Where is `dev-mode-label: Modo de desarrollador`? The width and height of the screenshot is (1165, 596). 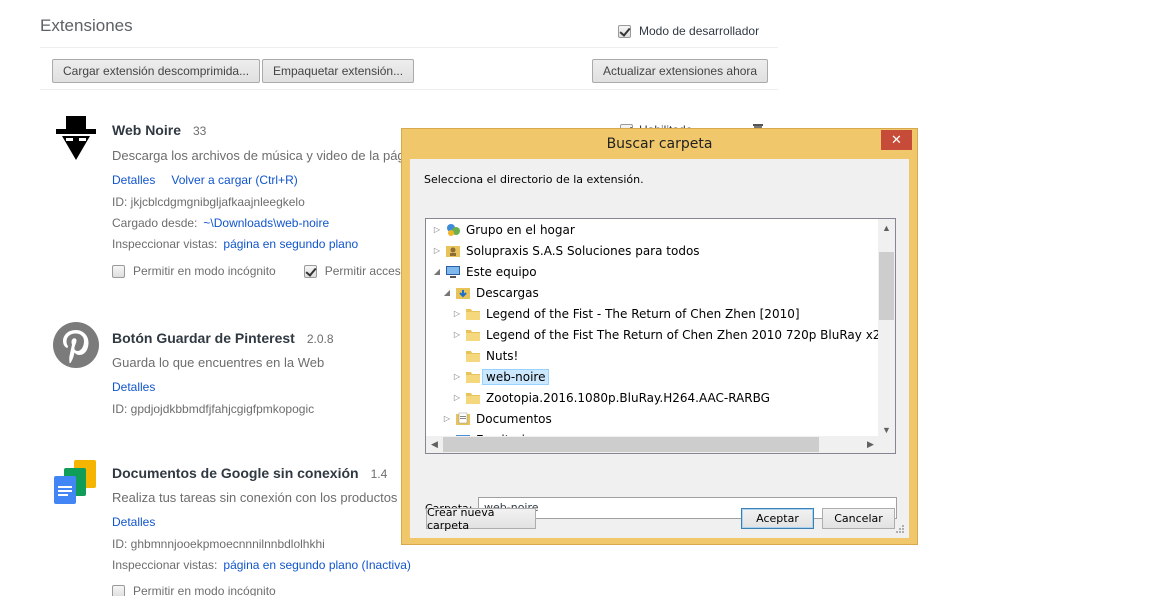 dev-mode-label: Modo de desarrollador is located at coordinates (699, 31).